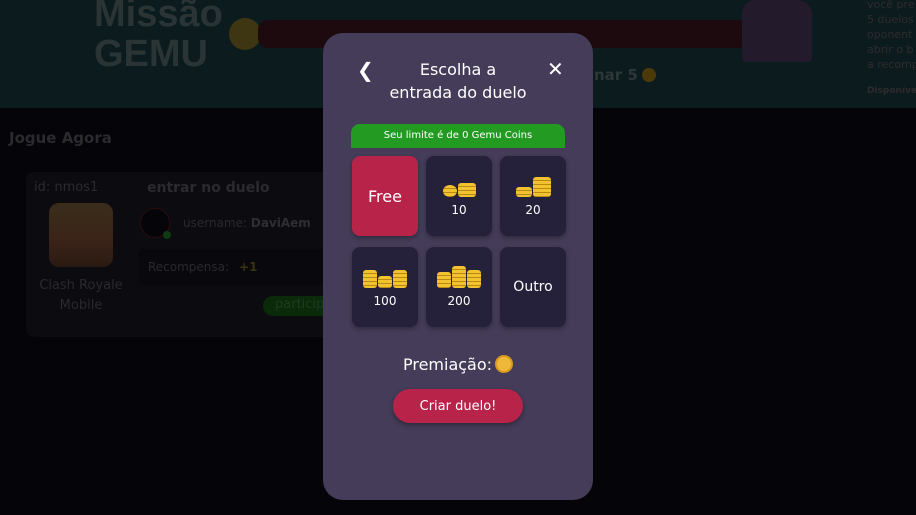 This screenshot has width=916, height=515. I want to click on reward-label: Recompensa:, so click(189, 267).